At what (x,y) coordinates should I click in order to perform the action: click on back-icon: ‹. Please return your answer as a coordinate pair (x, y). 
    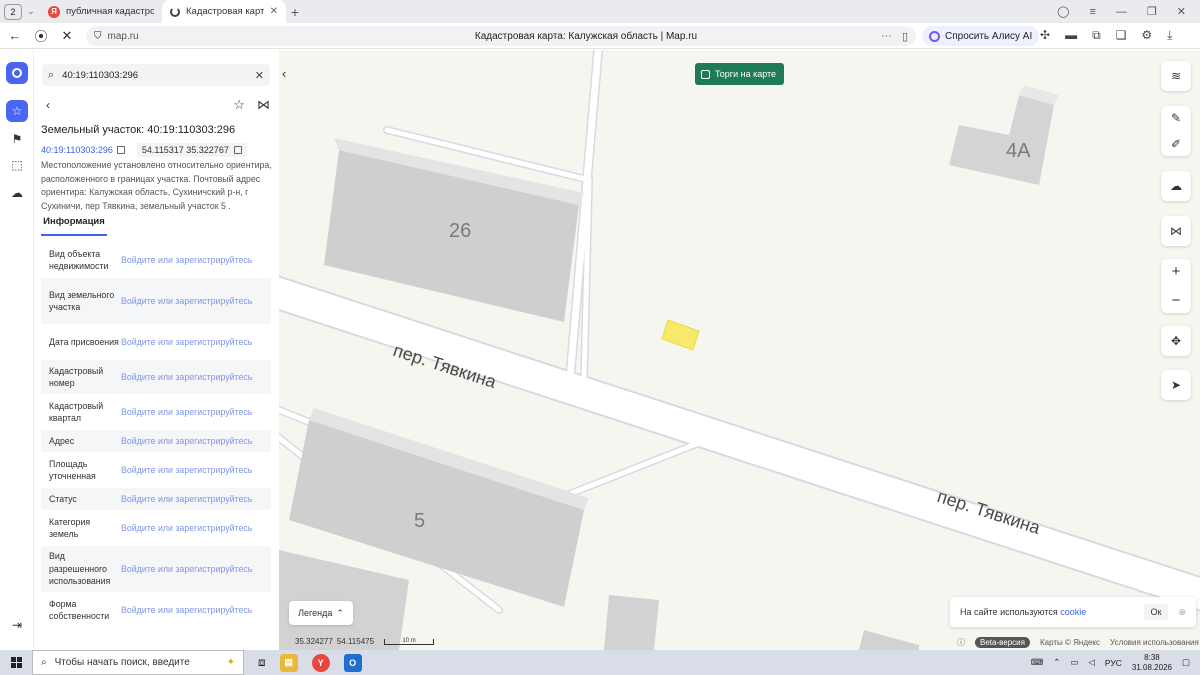
    Looking at the image, I should click on (48, 105).